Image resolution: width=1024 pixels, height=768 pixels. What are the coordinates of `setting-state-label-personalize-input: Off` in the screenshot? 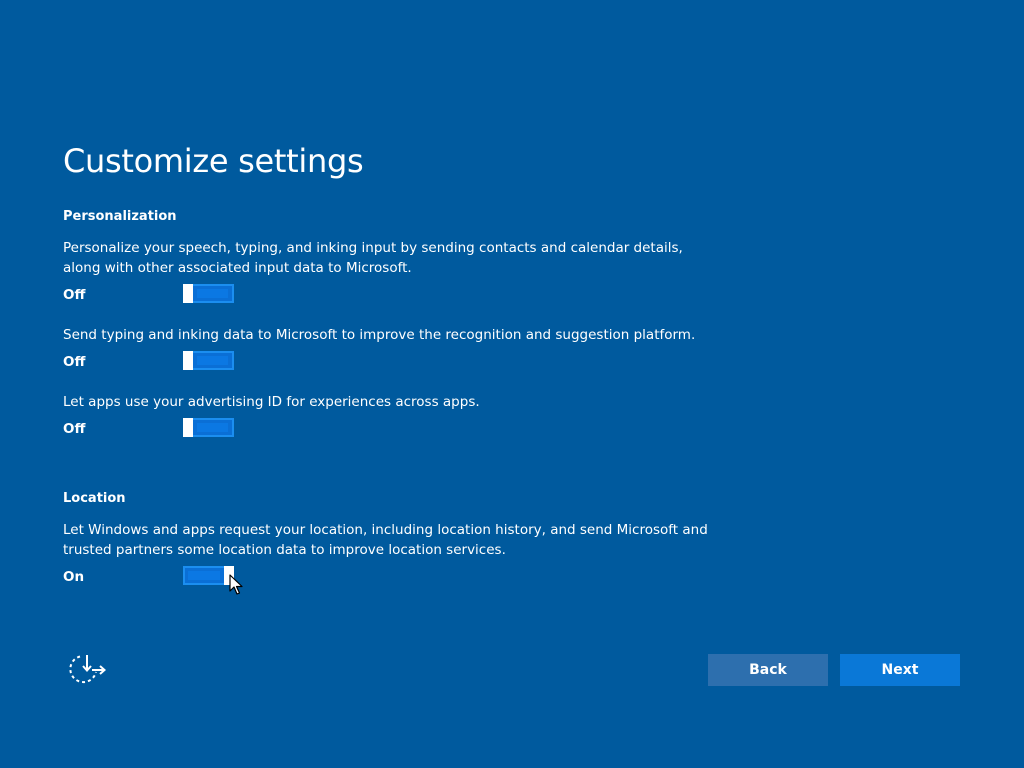 It's located at (74, 295).